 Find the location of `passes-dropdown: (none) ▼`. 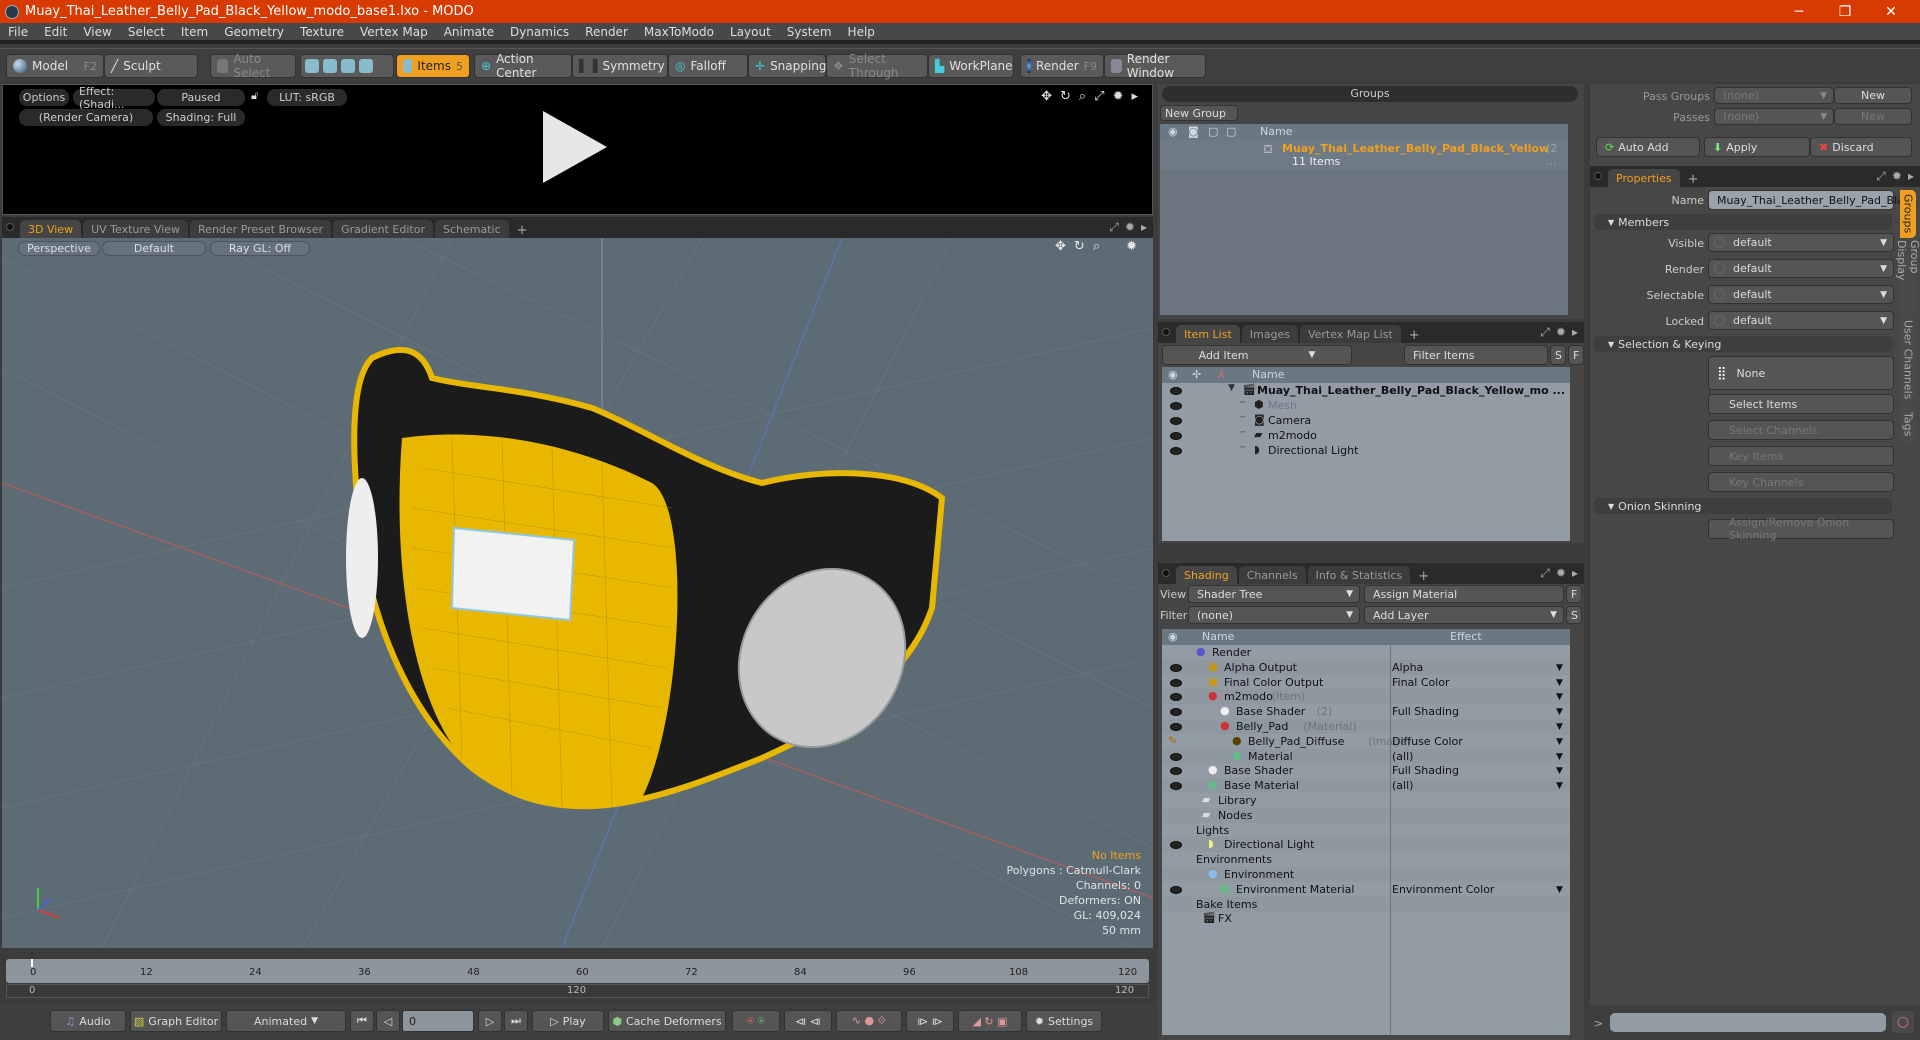

passes-dropdown: (none) ▼ is located at coordinates (1774, 116).